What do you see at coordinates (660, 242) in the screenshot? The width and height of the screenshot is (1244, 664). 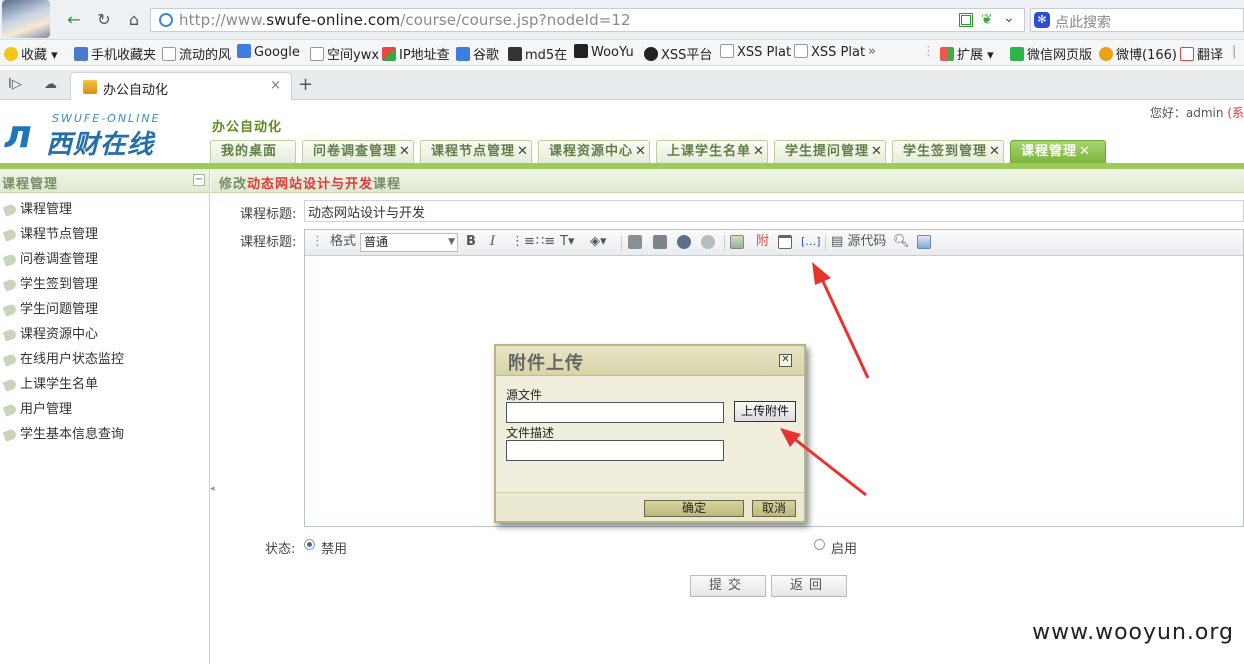 I see `paste-text-icon` at bounding box center [660, 242].